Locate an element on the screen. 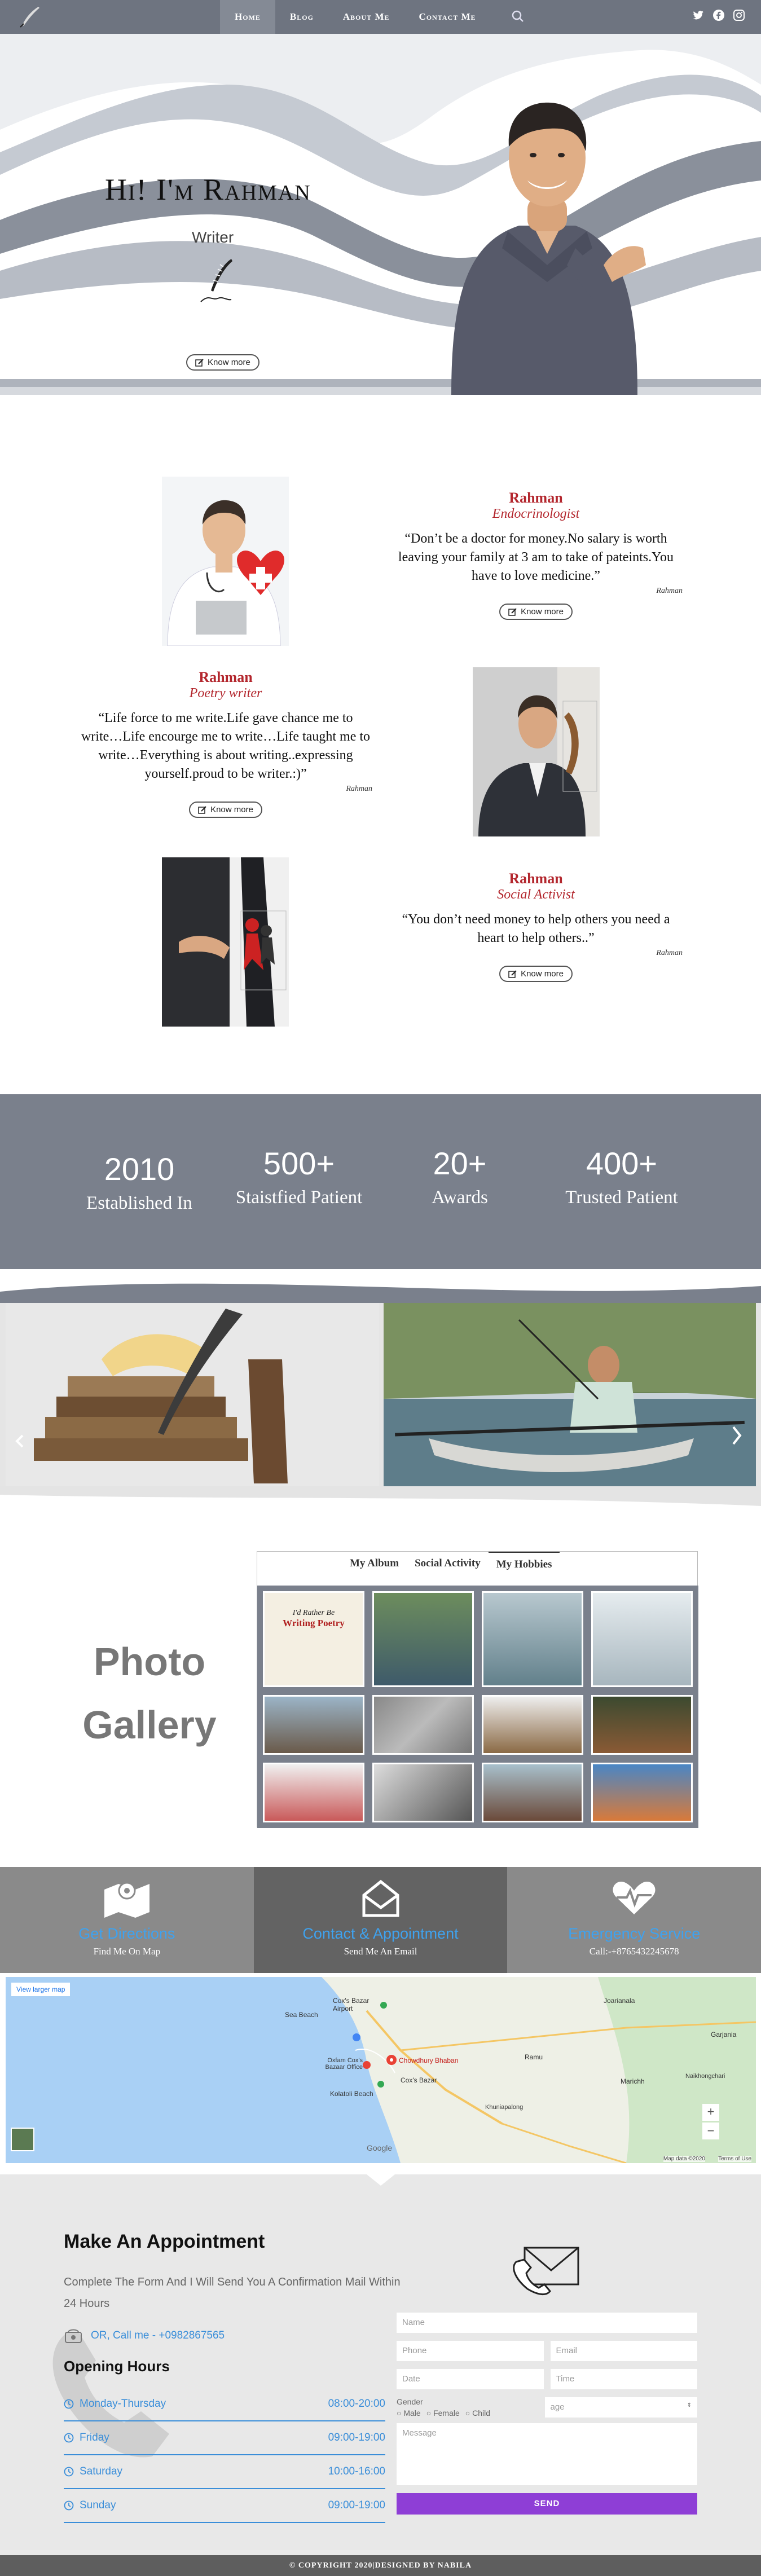 This screenshot has height=2576, width=761. gallery-thumb-poetry: I'd Rather Be Writing Poetry is located at coordinates (313, 1639).